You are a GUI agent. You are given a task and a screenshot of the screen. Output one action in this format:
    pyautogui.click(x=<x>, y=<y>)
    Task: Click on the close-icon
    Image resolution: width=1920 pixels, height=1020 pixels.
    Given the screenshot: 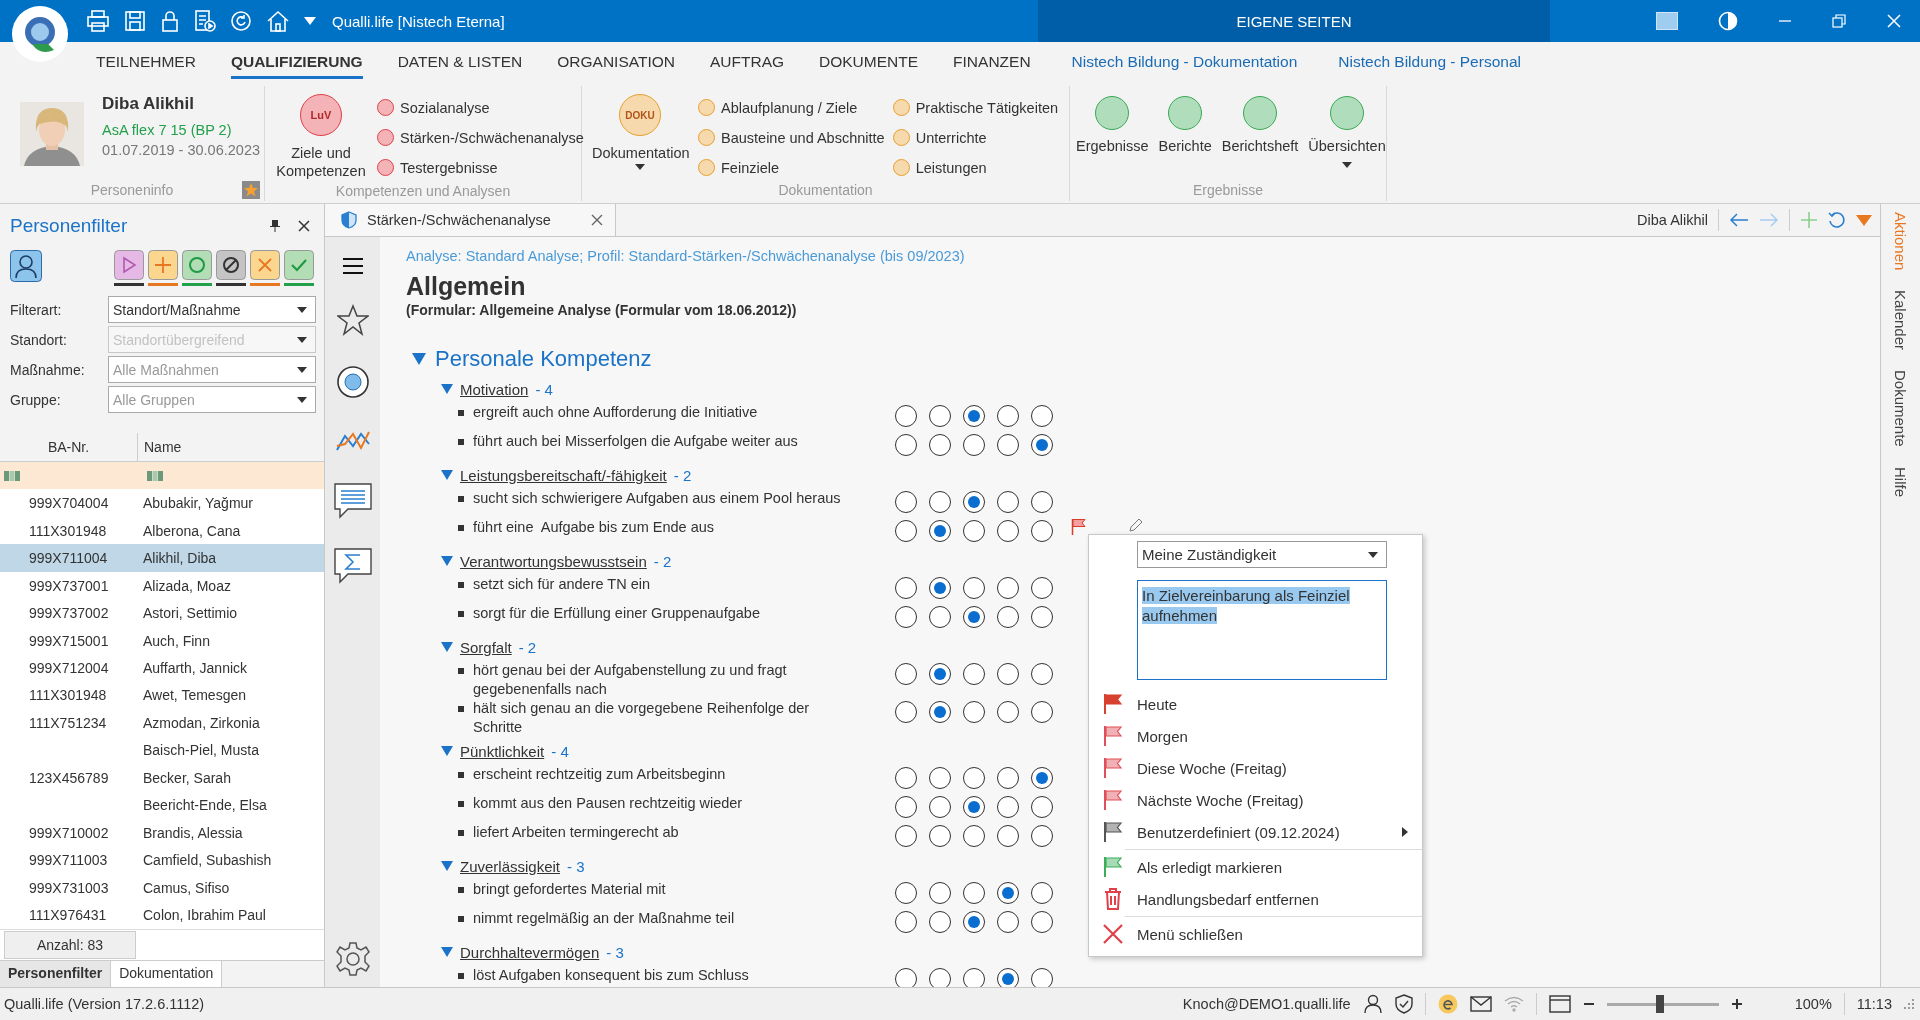 What is the action you would take?
    pyautogui.click(x=304, y=226)
    